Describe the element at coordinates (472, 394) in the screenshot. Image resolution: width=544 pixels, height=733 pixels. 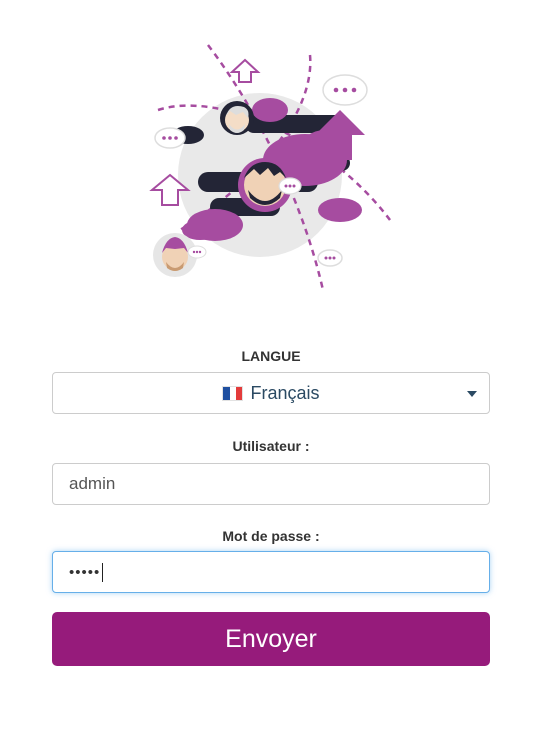
I see `chevron-down-icon` at that location.